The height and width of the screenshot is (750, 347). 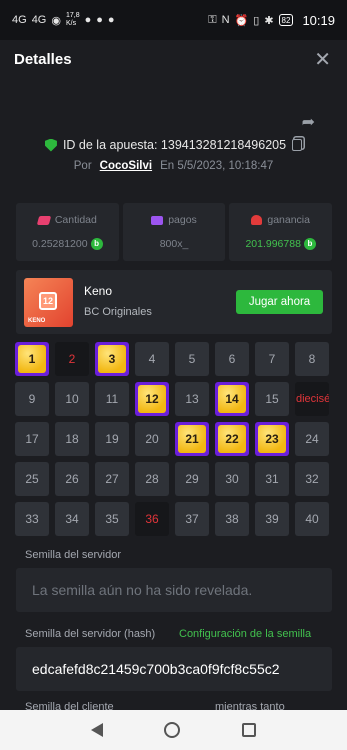 What do you see at coordinates (43, 59) in the screenshot?
I see `dialog-title: Detalles` at bounding box center [43, 59].